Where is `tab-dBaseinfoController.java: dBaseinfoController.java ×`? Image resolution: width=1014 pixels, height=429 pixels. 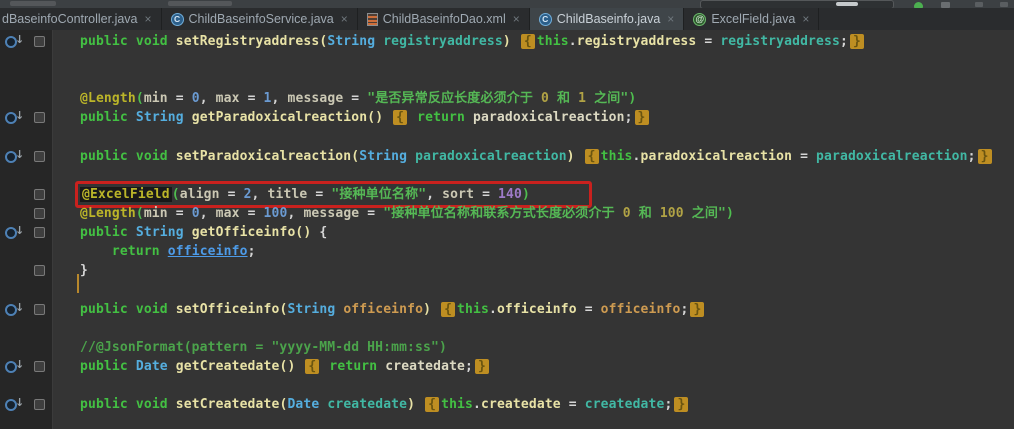
tab-dBaseinfoController.java: dBaseinfoController.java × is located at coordinates (81, 19).